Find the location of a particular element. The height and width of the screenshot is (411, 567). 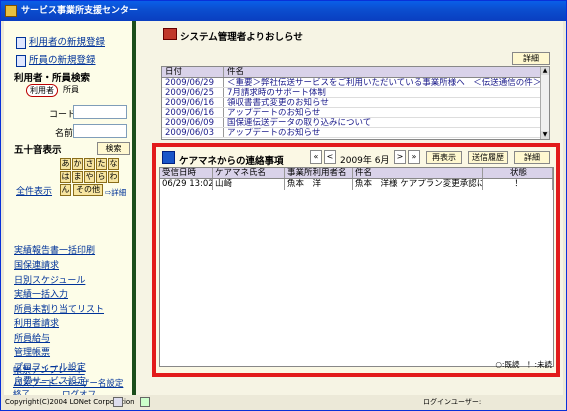

radio-user: 利用者 is located at coordinates (42, 90).